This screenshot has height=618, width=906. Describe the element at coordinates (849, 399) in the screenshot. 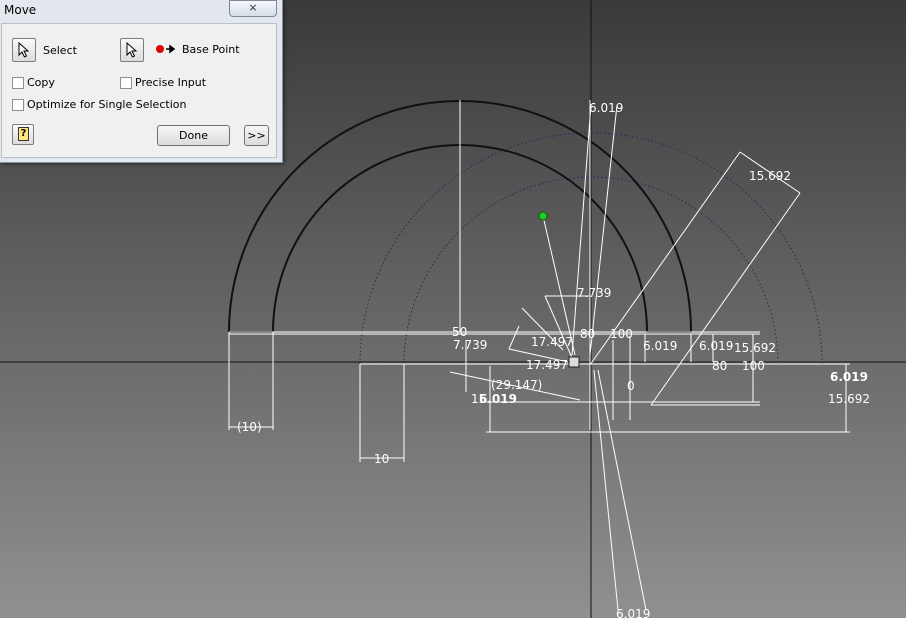

I see `dimension-d-15692-b: 15.692` at that location.